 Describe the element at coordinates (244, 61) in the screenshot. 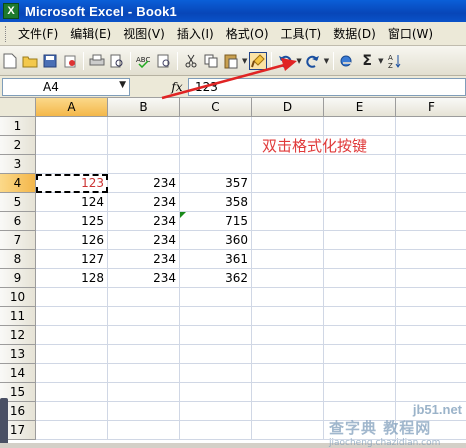

I see `paste-dropdown-icon: ▼` at that location.